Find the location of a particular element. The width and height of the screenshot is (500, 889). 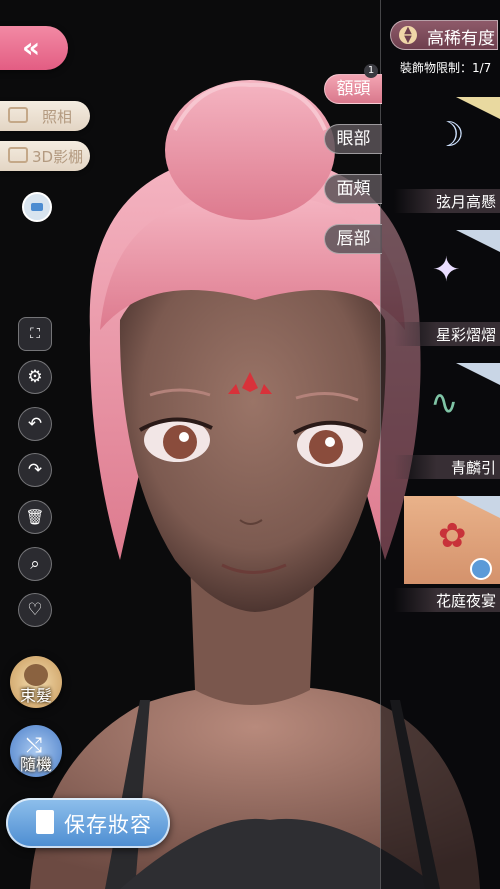

random-button: ⤭ 隨機 is located at coordinates (36, 751).